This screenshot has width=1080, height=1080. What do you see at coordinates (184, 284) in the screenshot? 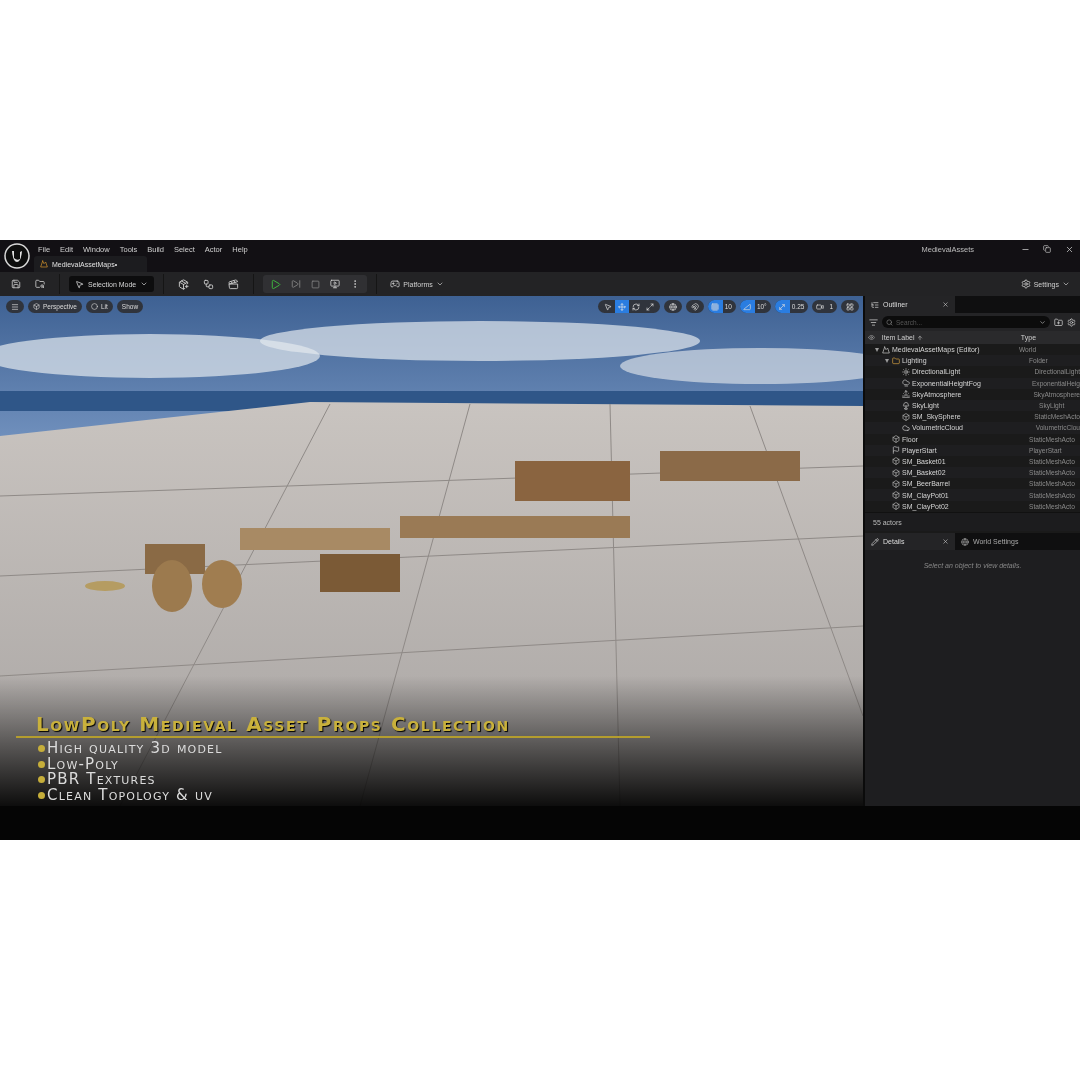
I see `add-cube-icon` at bounding box center [184, 284].